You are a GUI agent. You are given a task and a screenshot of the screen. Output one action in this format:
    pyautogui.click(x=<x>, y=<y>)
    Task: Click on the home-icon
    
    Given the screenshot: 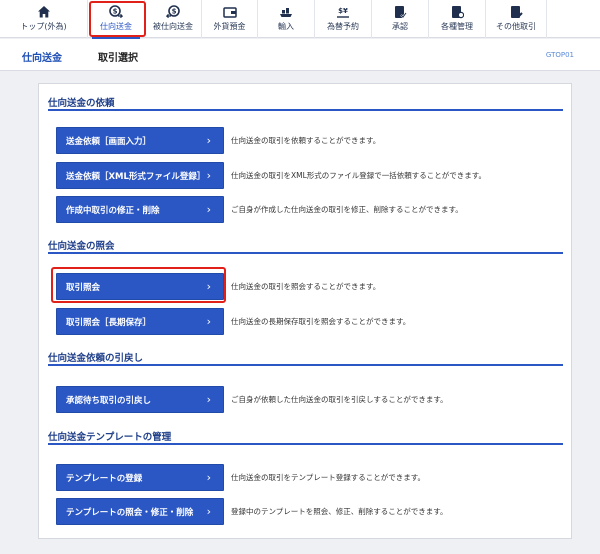 What is the action you would take?
    pyautogui.click(x=43, y=12)
    